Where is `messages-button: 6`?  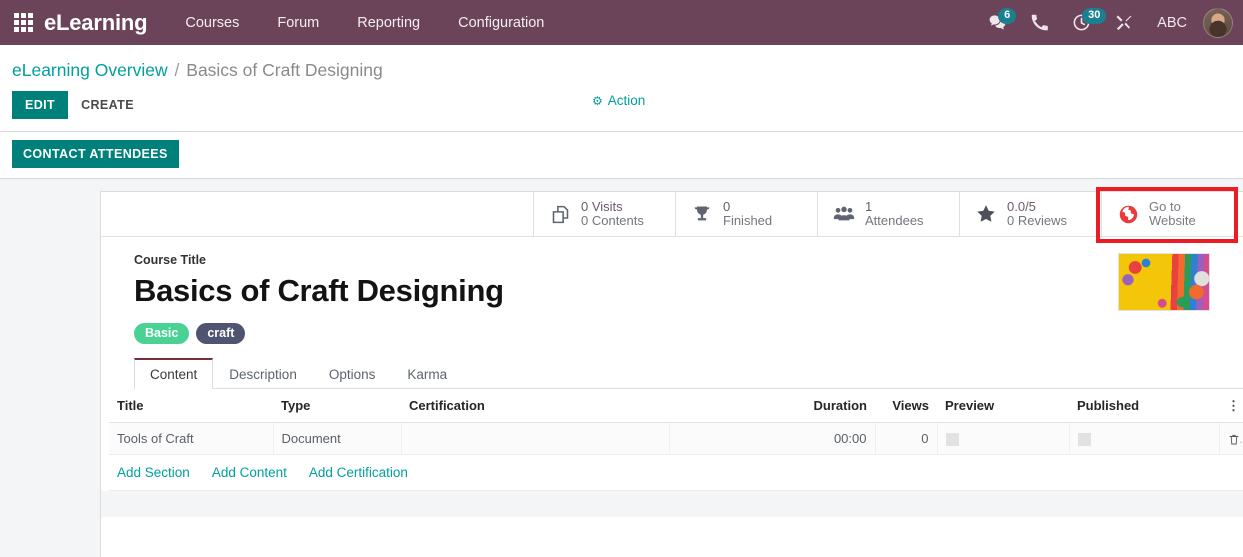
messages-button: 6 is located at coordinates (997, 22).